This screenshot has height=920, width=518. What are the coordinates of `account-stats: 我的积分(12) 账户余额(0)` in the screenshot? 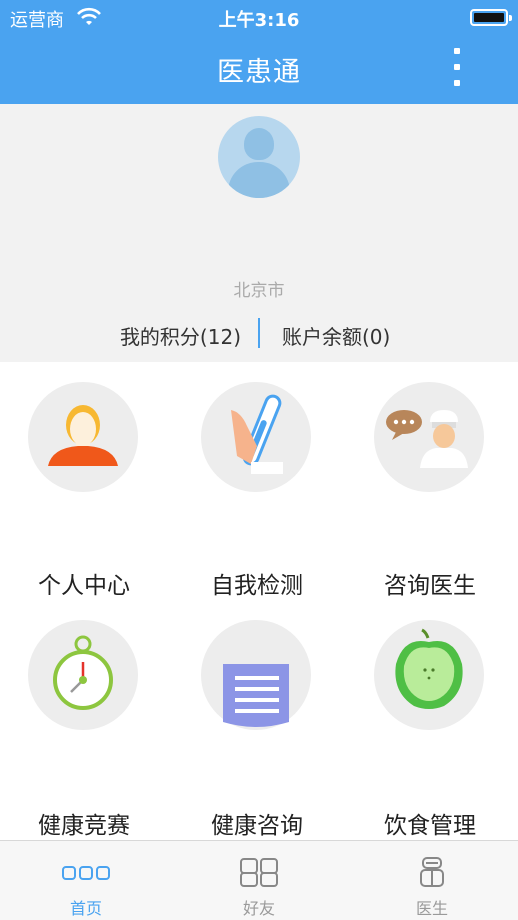 It's located at (259, 334).